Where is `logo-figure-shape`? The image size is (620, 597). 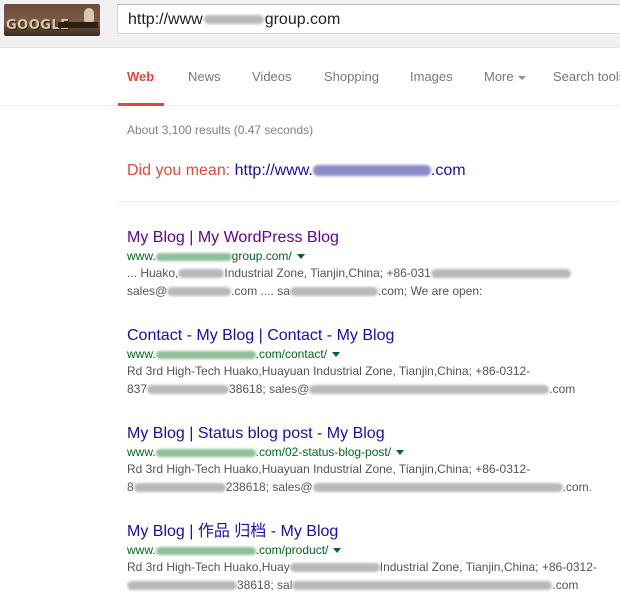
logo-figure-shape is located at coordinates (89, 15).